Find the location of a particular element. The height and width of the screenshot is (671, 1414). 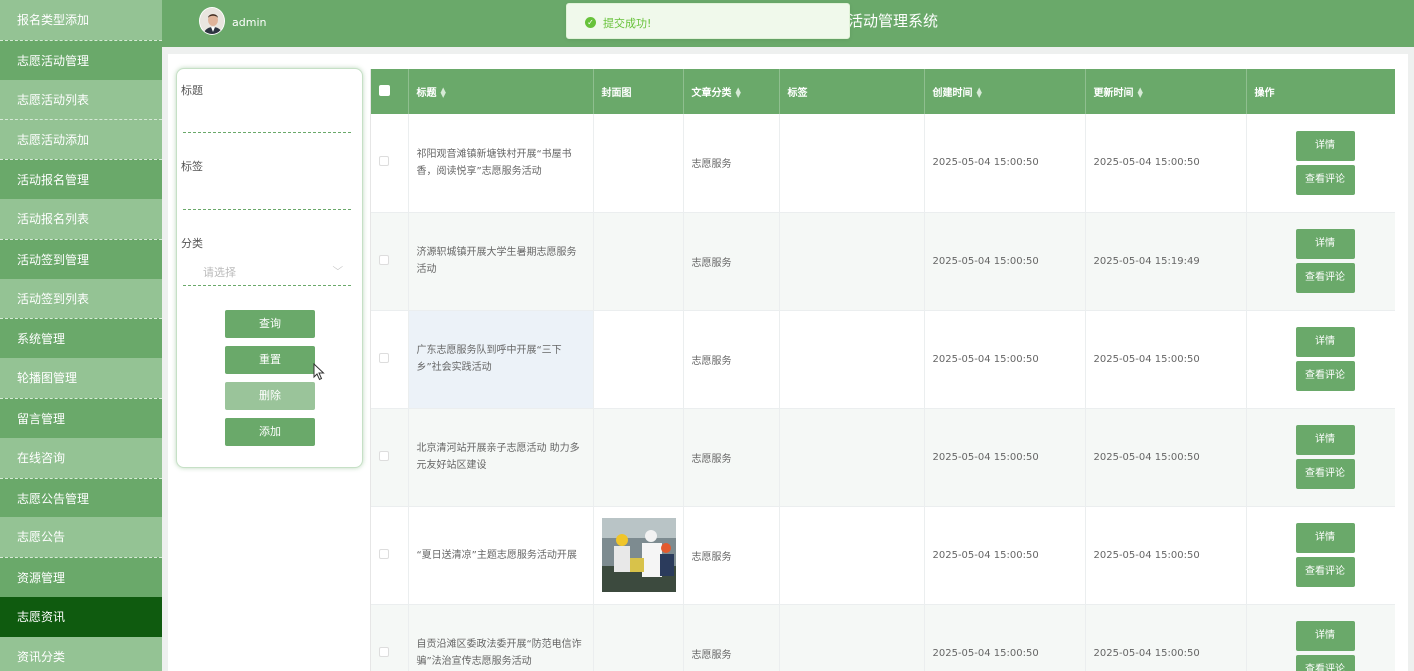

category-field-label: 分类 is located at coordinates (192, 243).